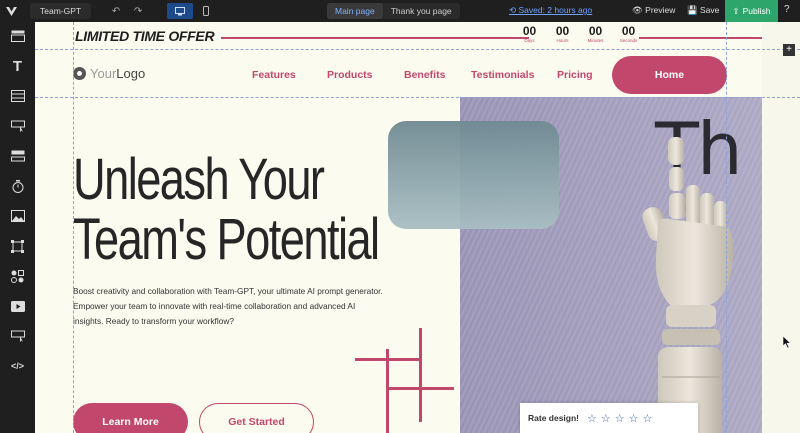 Image resolution: width=800 pixels, height=433 pixels. What do you see at coordinates (554, 418) in the screenshot?
I see `rate-design-label: Rate design!` at bounding box center [554, 418].